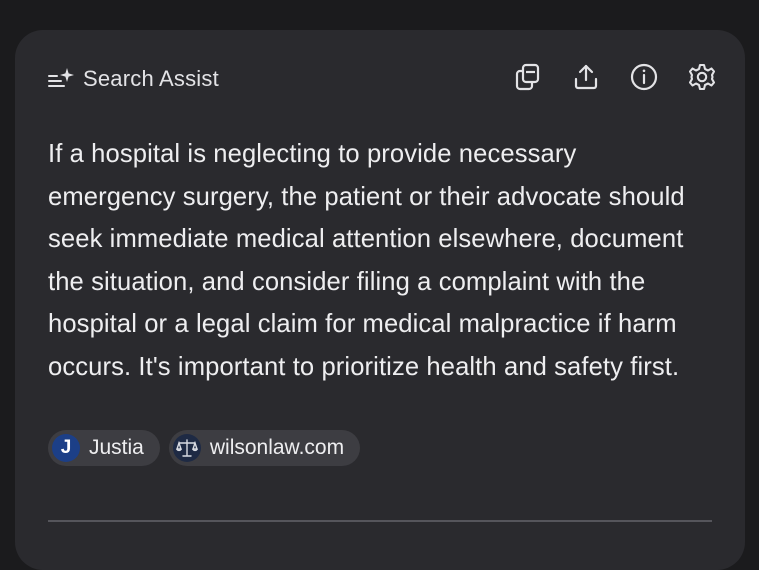 The image size is (759, 570). What do you see at coordinates (380, 521) in the screenshot?
I see `divider` at bounding box center [380, 521].